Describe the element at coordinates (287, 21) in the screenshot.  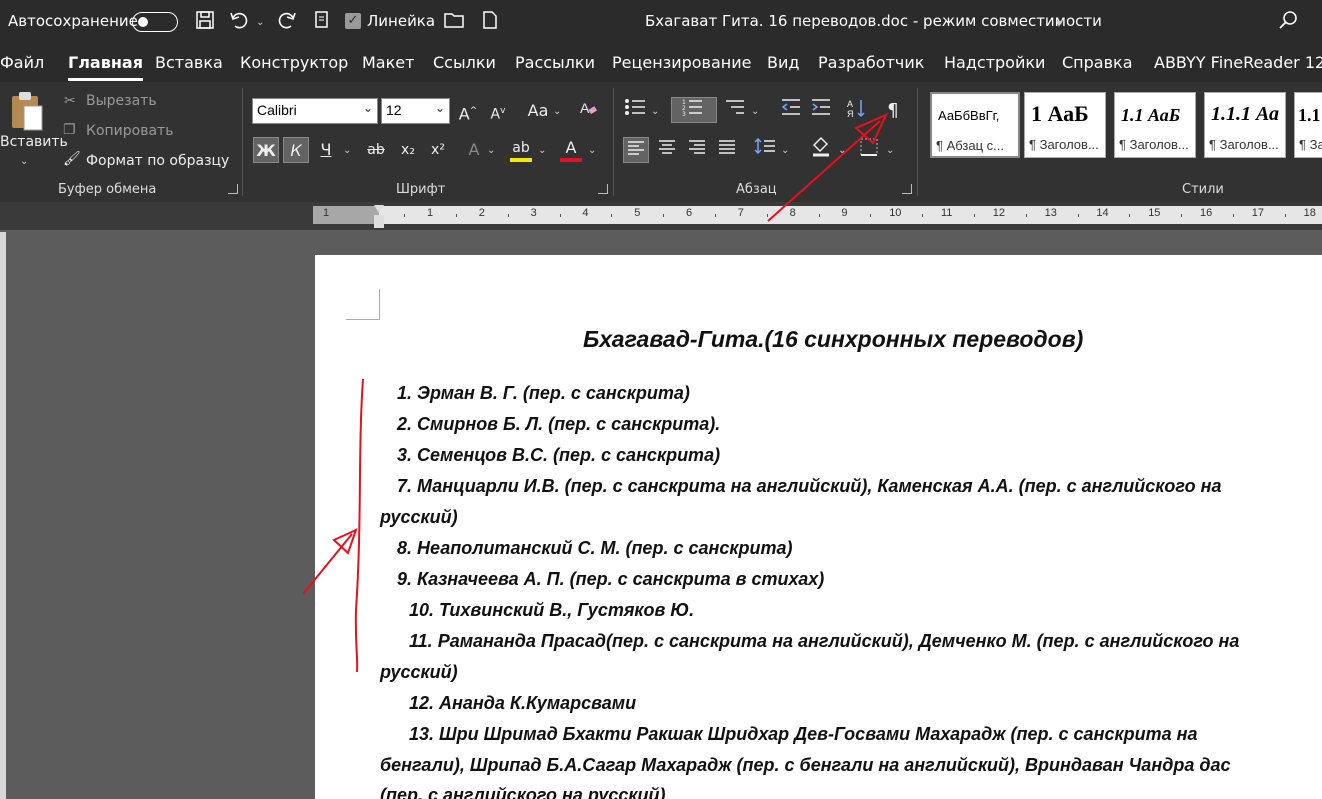
I see `redo-icon` at that location.